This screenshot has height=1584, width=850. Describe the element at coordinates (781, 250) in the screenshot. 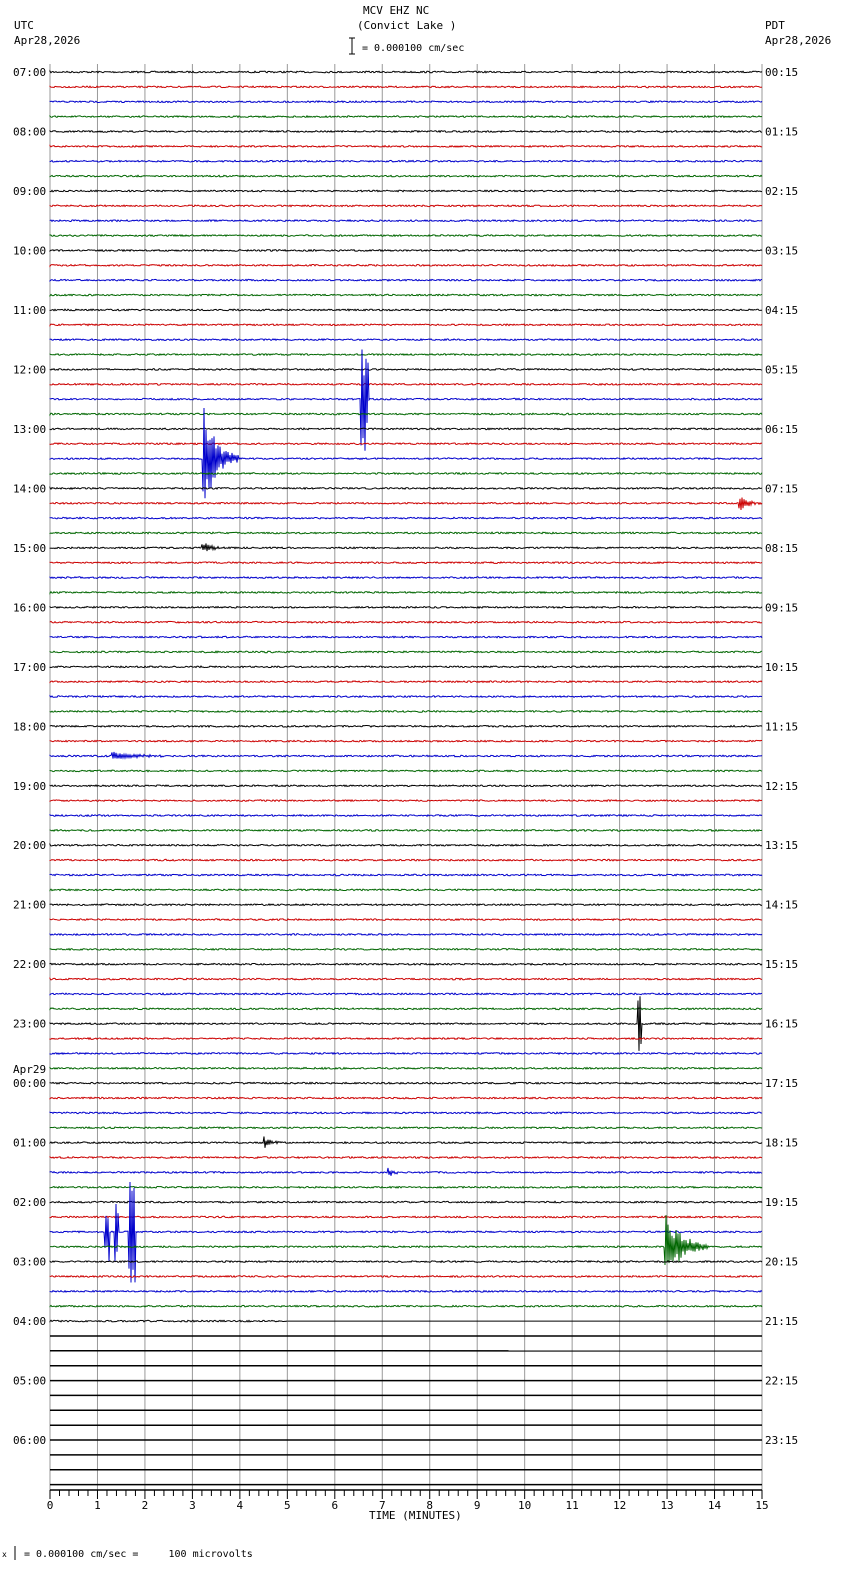

I see `pdt-hour-label: 03:15` at that location.